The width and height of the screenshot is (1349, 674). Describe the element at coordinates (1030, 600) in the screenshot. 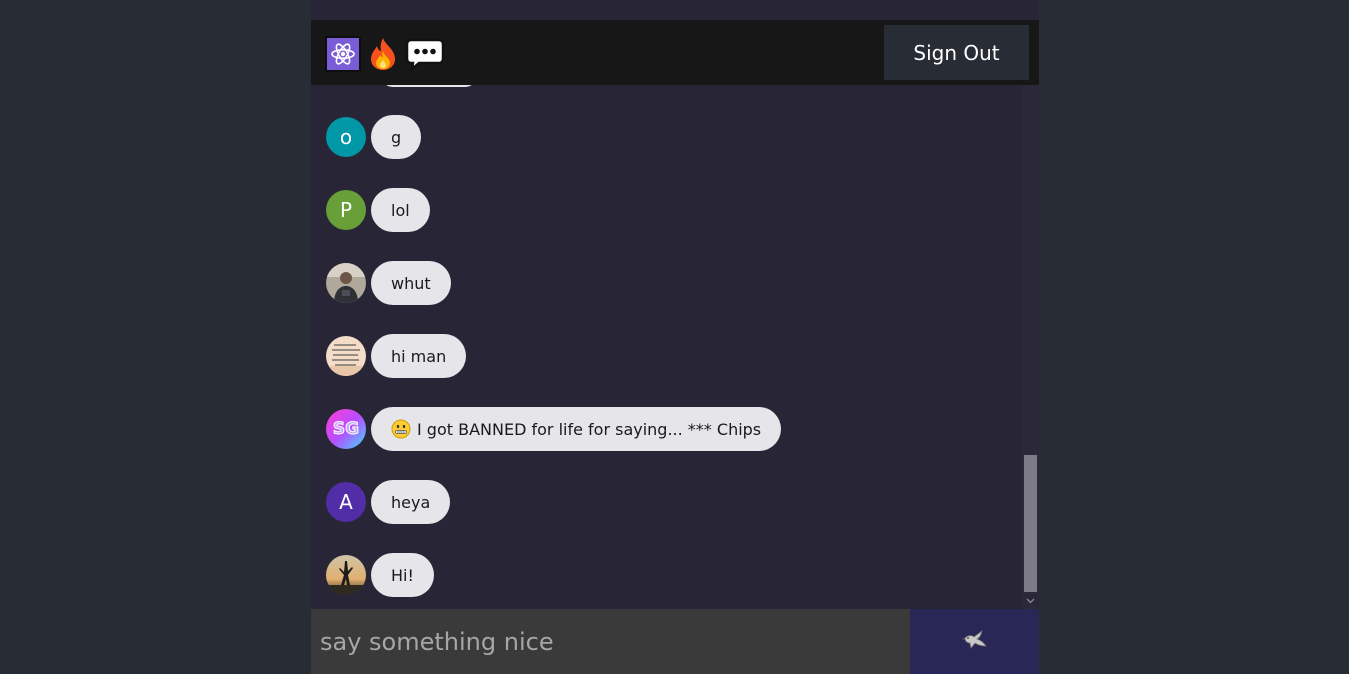

I see `scroll-down-arrow-icon` at that location.